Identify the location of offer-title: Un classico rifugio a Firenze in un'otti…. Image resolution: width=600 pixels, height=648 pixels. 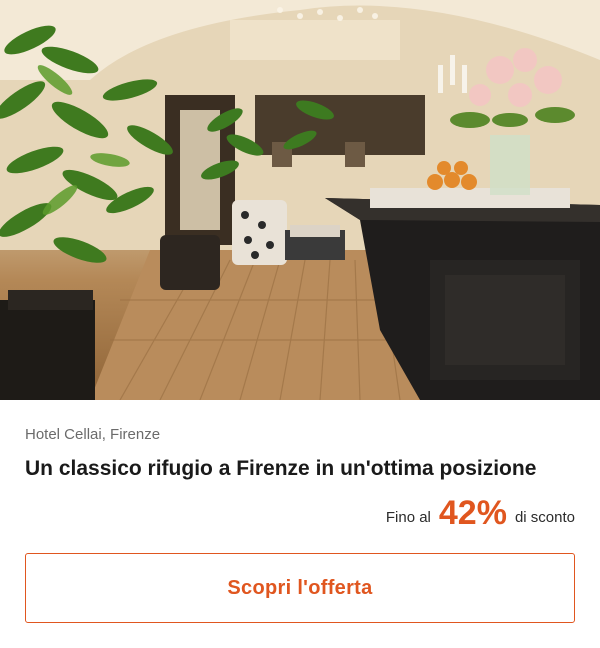
(300, 469).